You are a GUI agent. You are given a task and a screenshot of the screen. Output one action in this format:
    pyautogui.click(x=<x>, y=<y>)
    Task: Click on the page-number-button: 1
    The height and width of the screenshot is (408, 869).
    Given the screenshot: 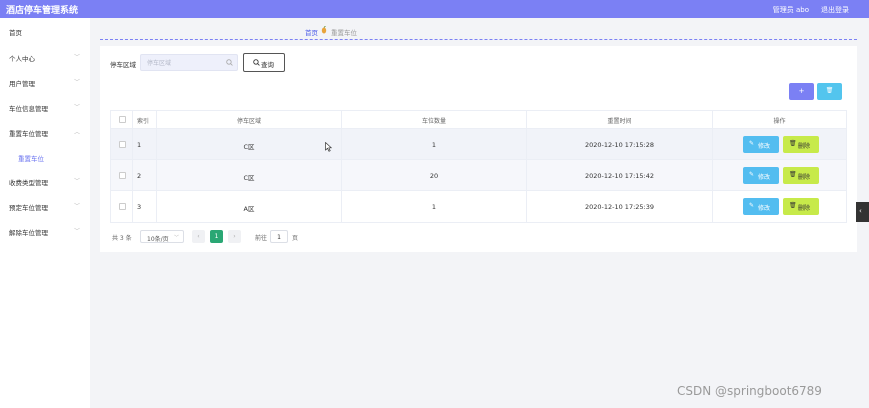 What is the action you would take?
    pyautogui.click(x=216, y=236)
    